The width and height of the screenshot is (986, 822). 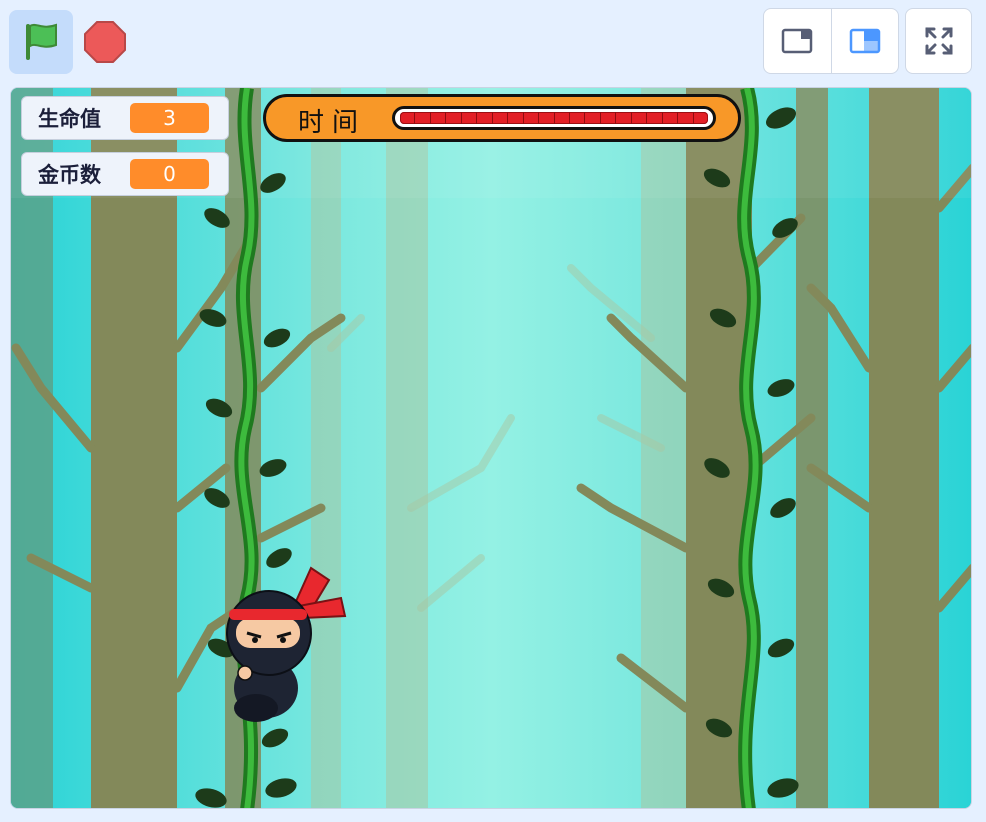 I want to click on stop-icon, so click(x=105, y=42).